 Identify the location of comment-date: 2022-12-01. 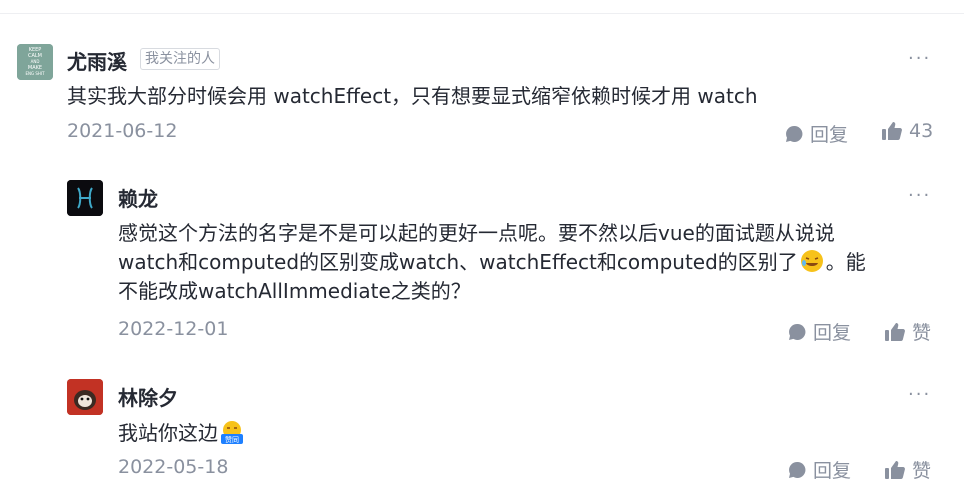
(173, 329).